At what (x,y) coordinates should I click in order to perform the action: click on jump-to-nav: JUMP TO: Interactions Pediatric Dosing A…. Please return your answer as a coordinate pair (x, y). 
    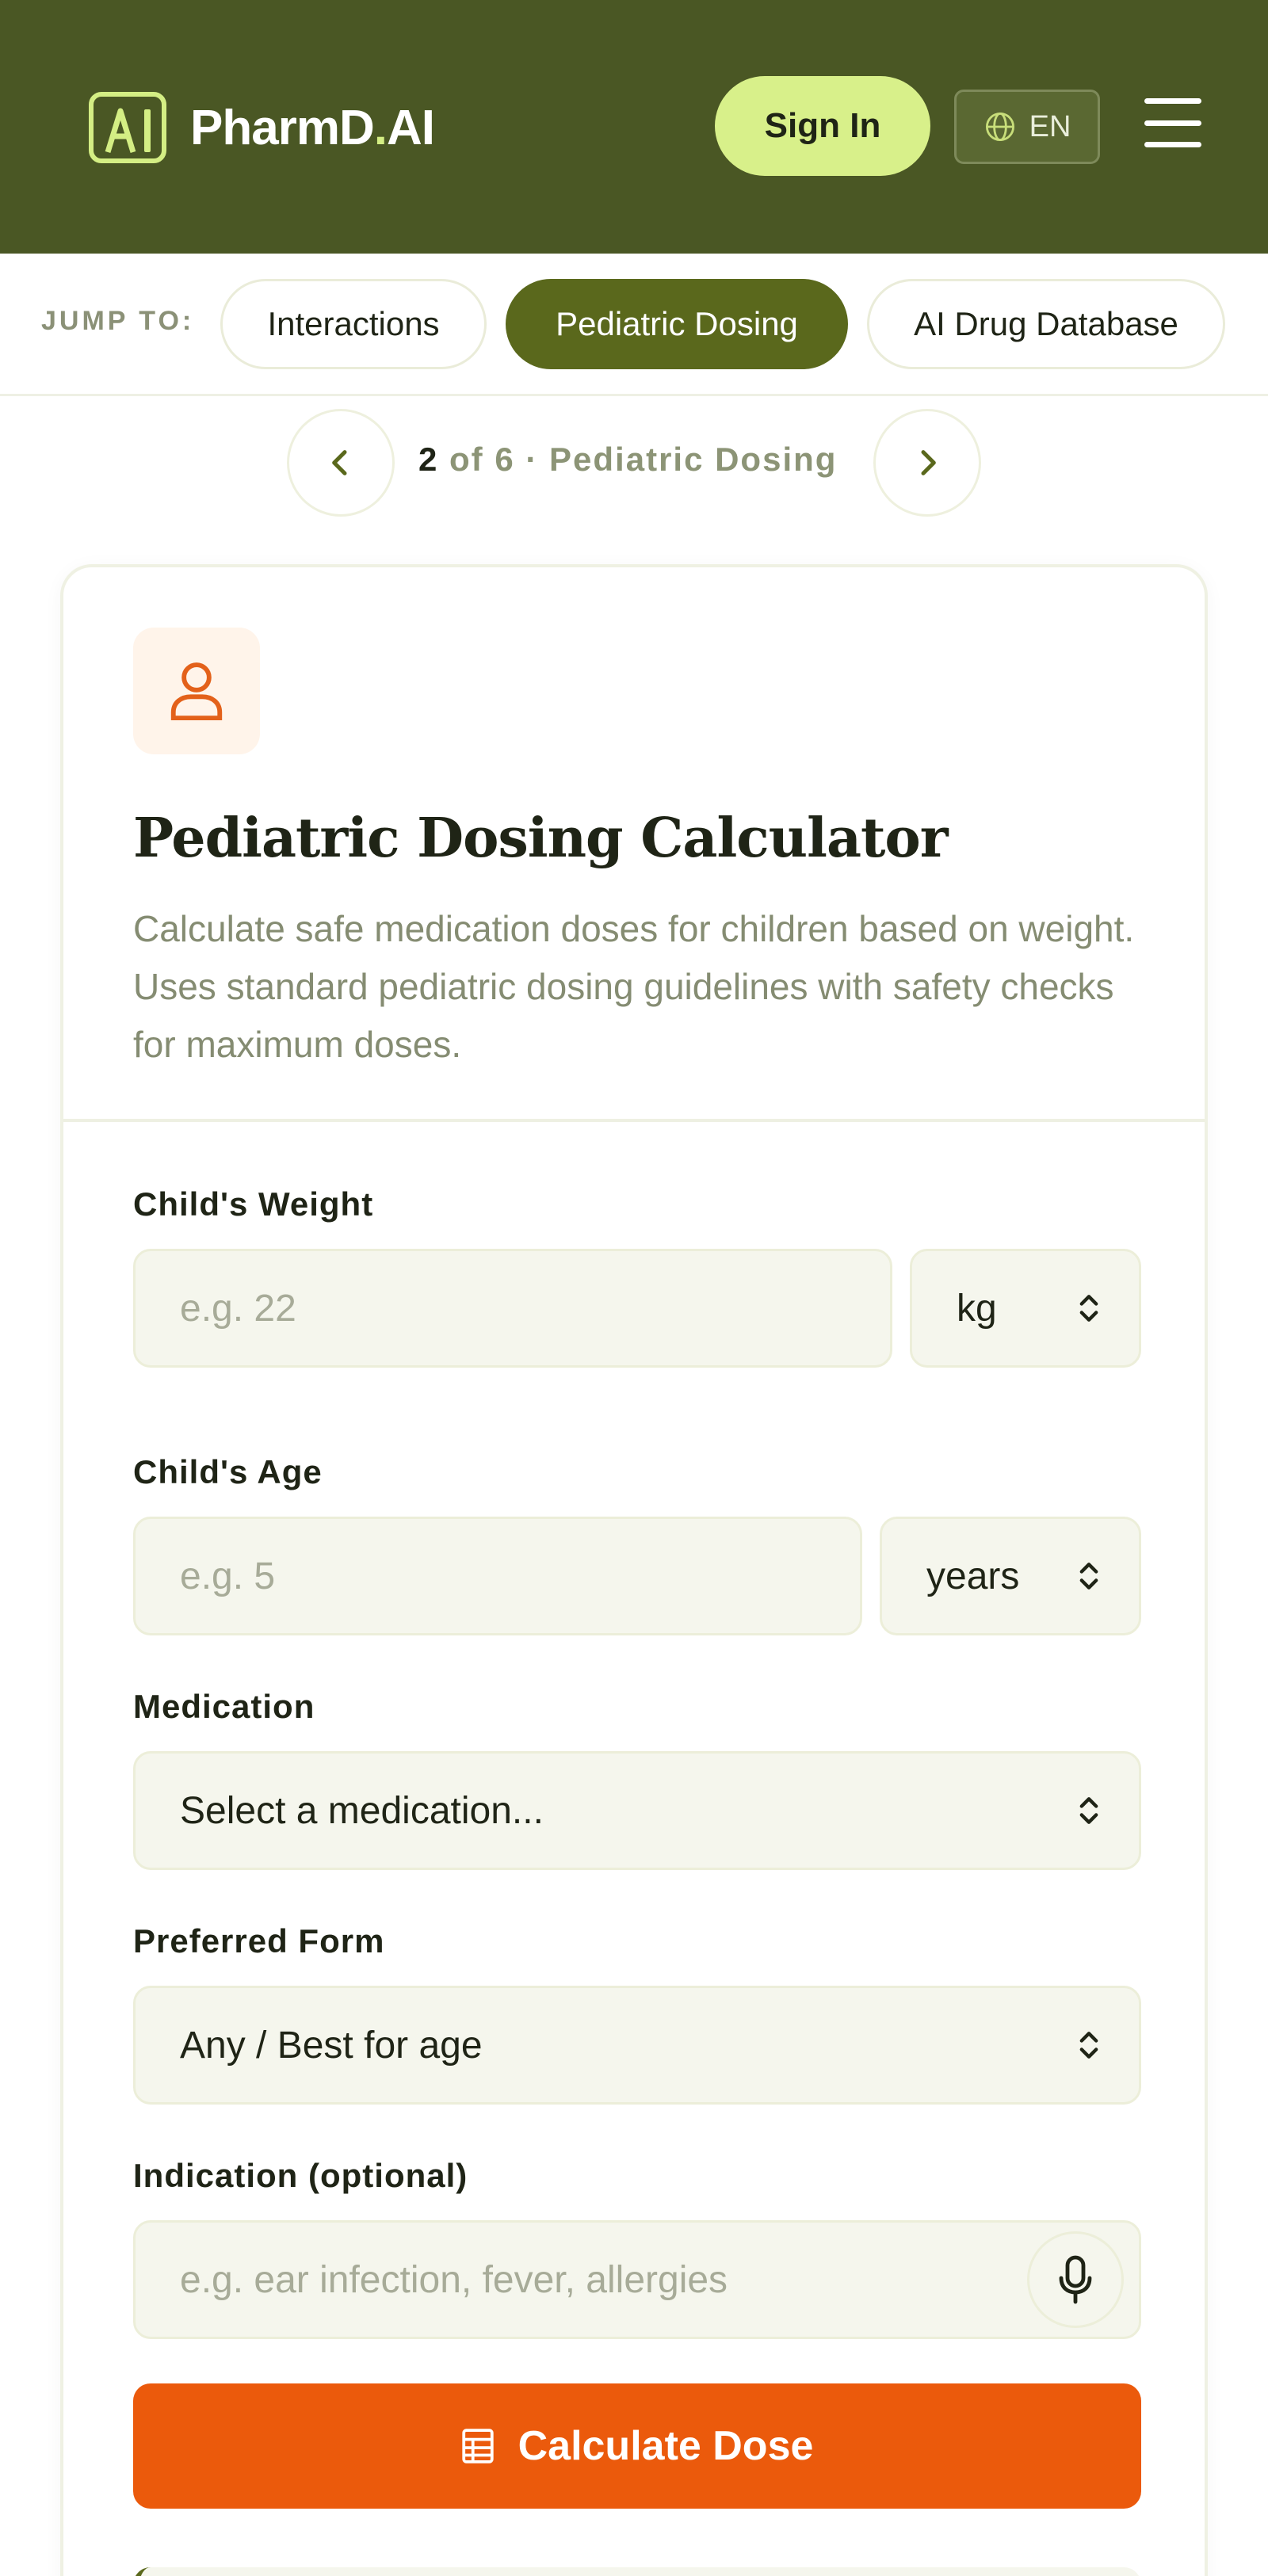
    Looking at the image, I should click on (634, 325).